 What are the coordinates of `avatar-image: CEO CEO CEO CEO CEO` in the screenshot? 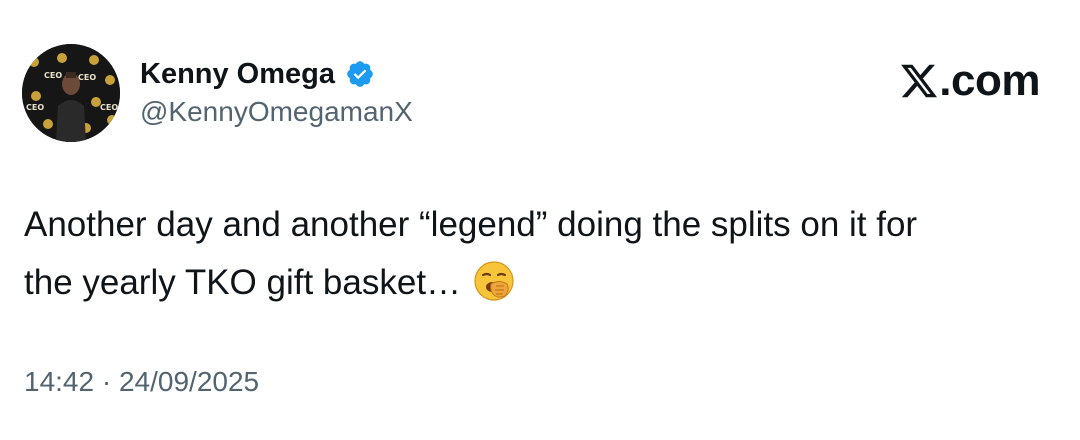 It's located at (71, 93).